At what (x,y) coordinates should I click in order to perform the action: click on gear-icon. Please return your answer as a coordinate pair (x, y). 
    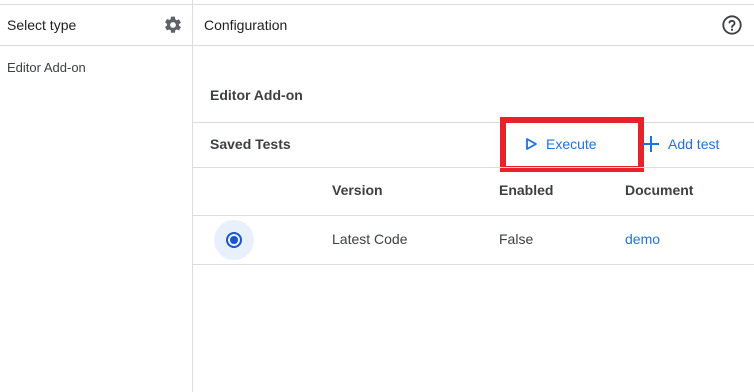
    Looking at the image, I should click on (173, 25).